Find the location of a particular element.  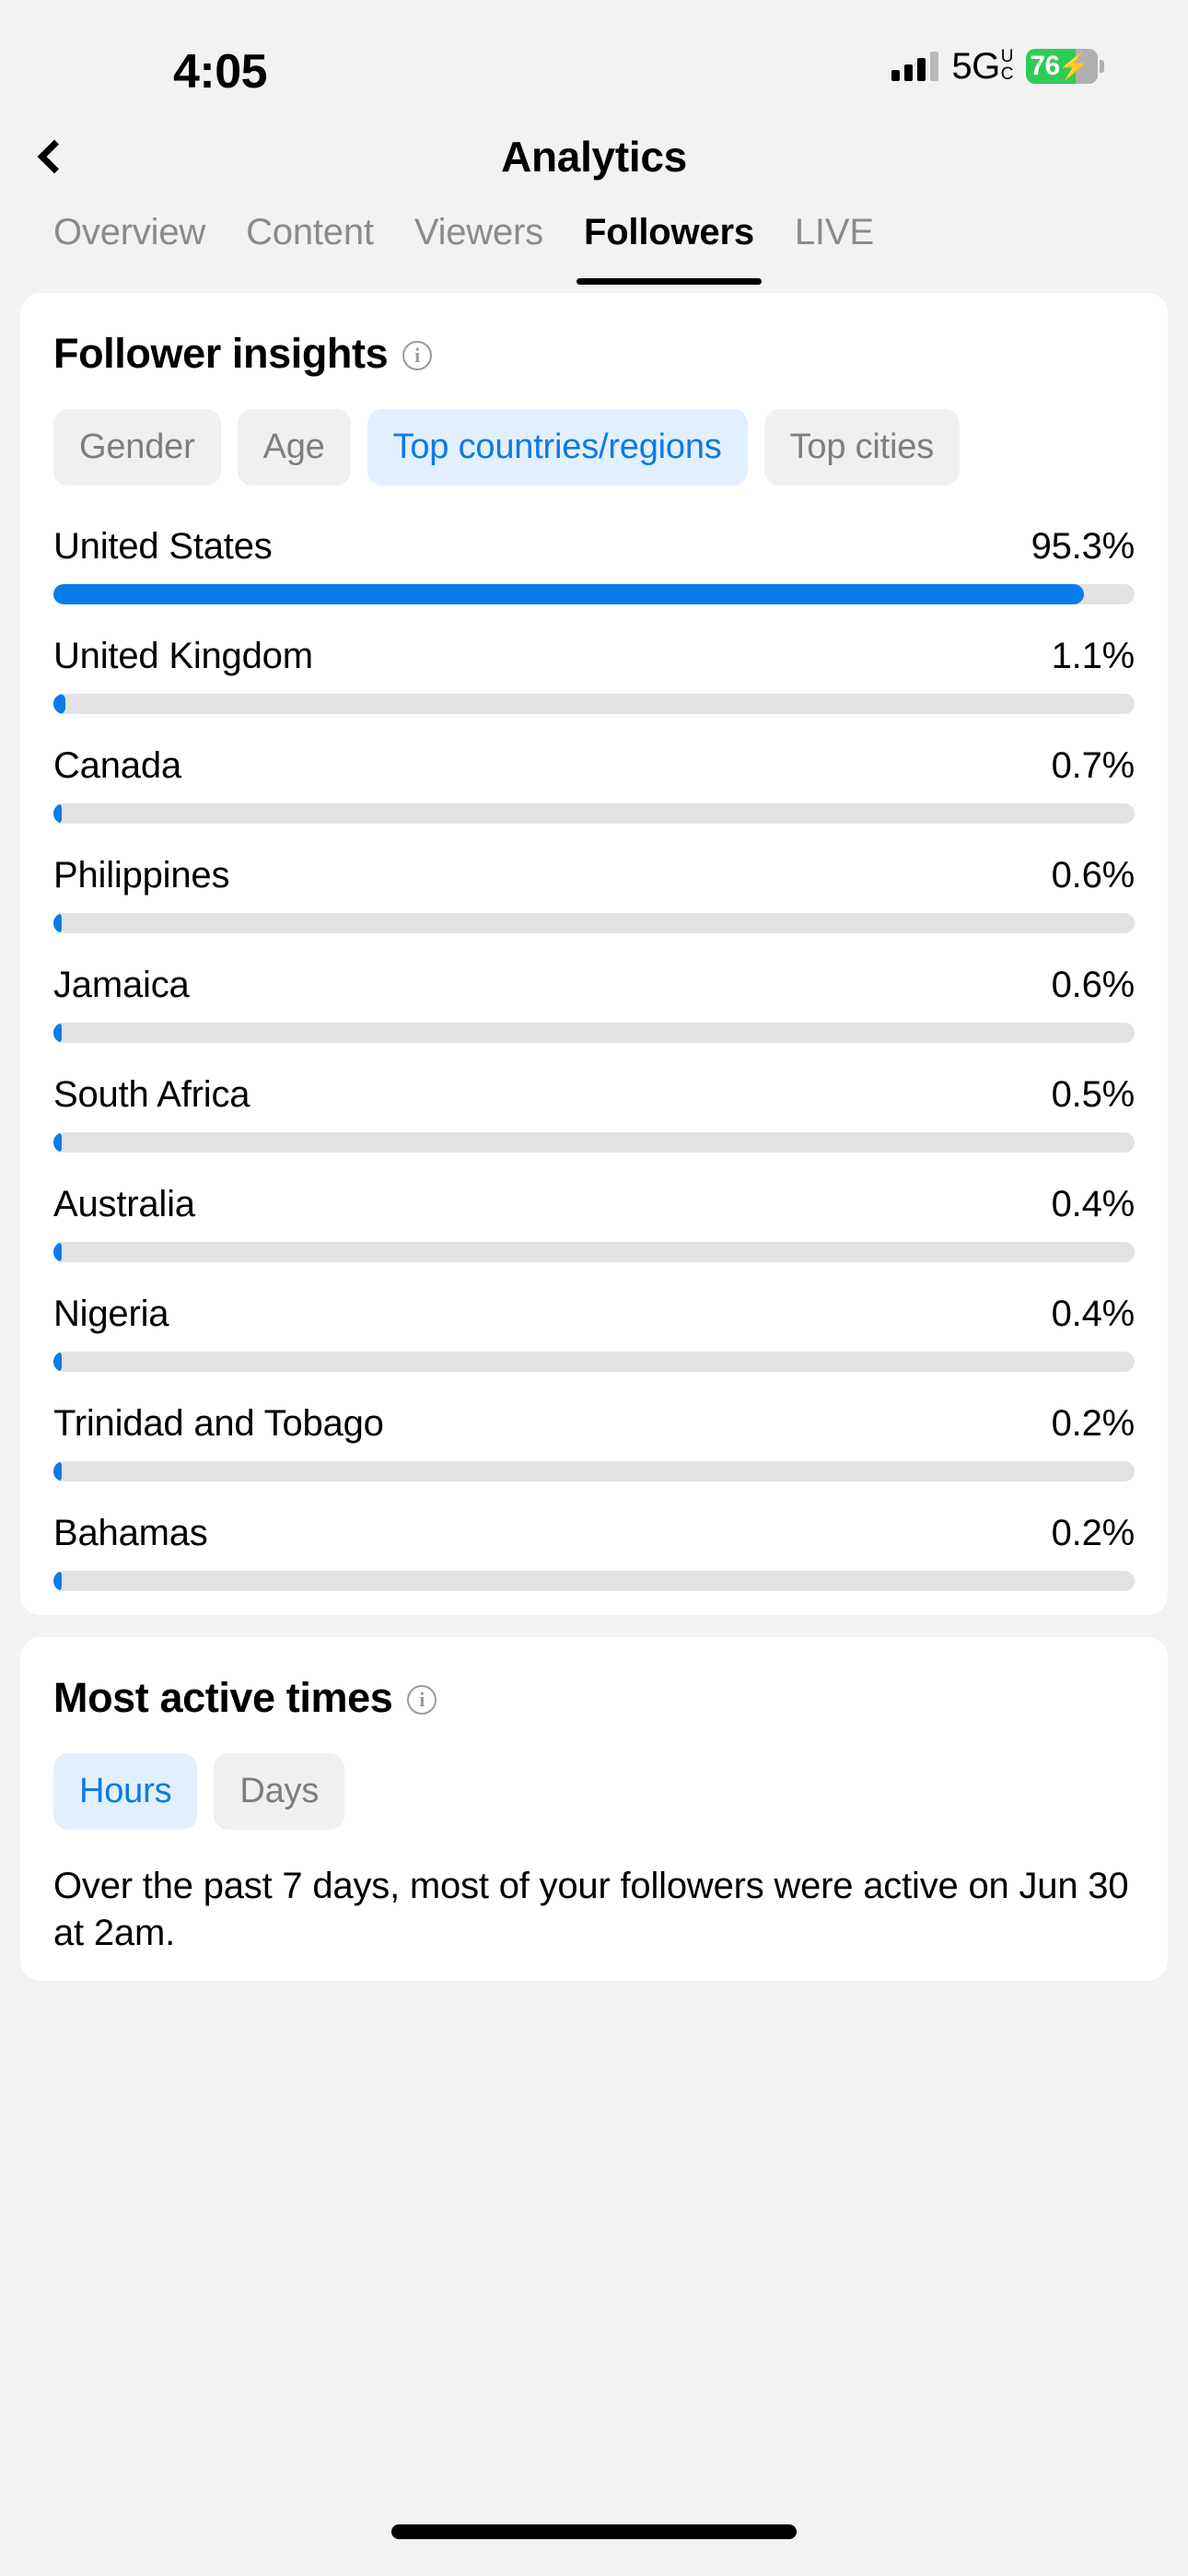

chip-hours: Hours is located at coordinates (125, 1791).